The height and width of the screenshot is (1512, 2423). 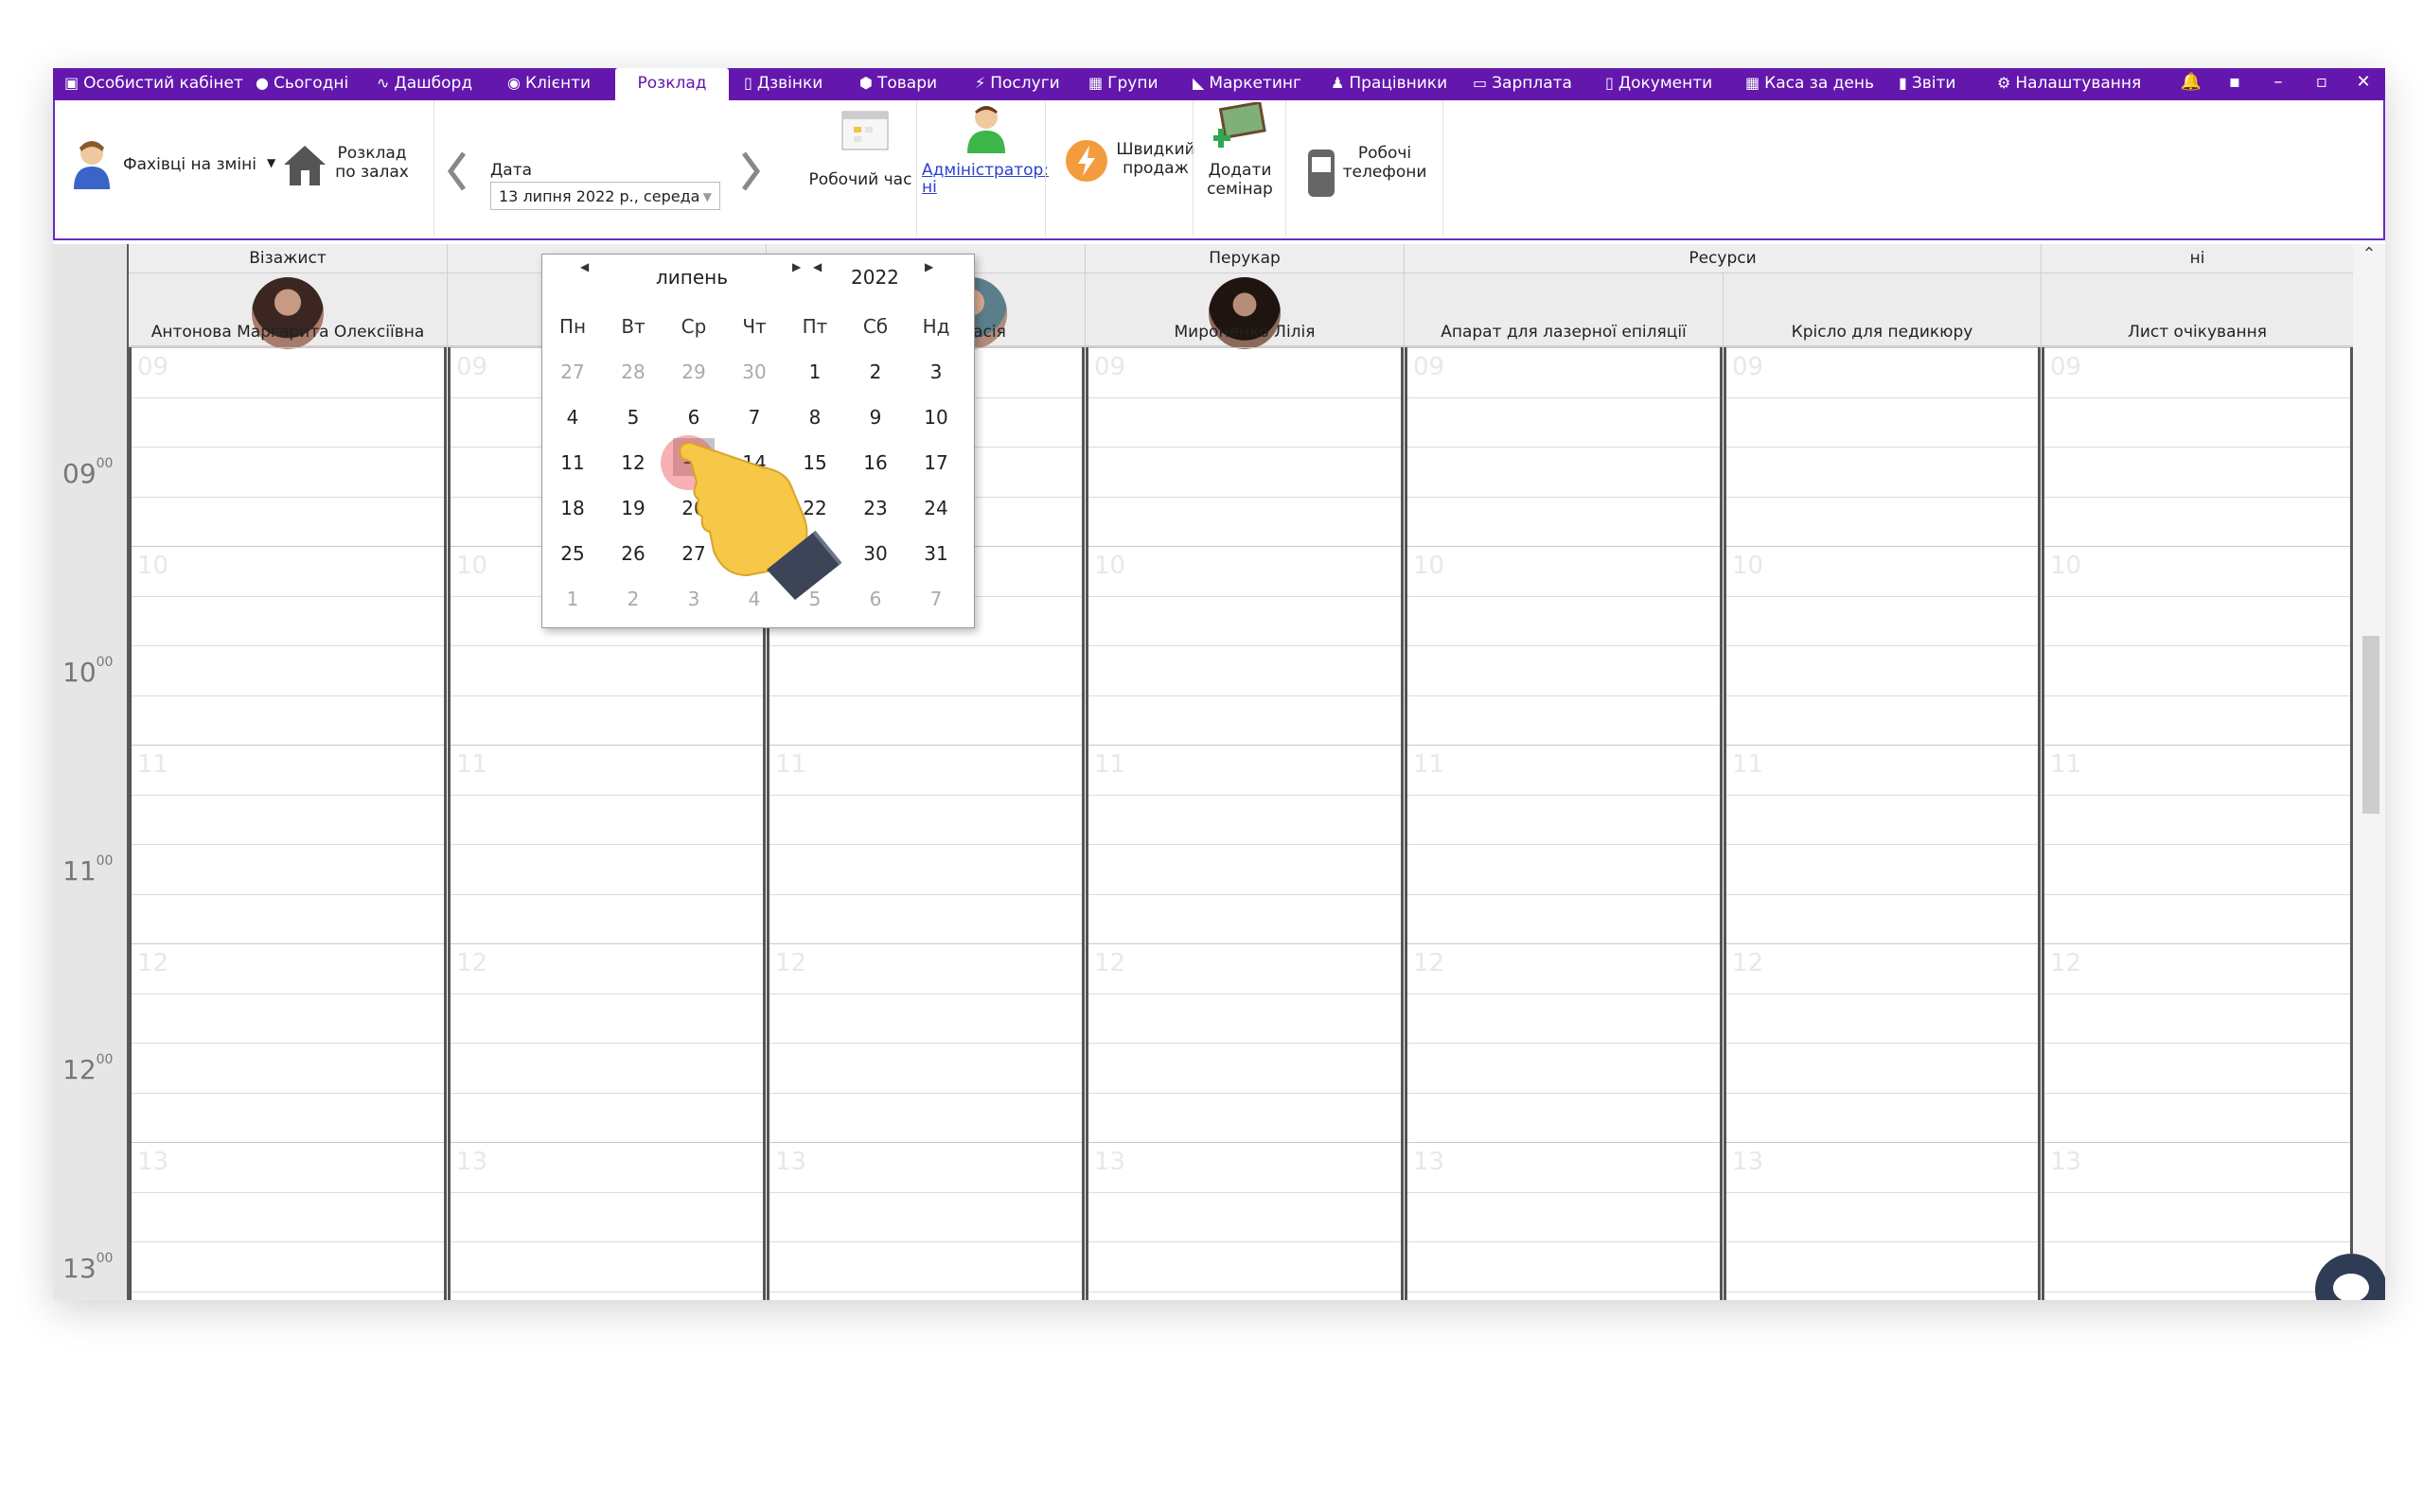 What do you see at coordinates (929, 187) in the screenshot?
I see `administrator-value-link: ні` at bounding box center [929, 187].